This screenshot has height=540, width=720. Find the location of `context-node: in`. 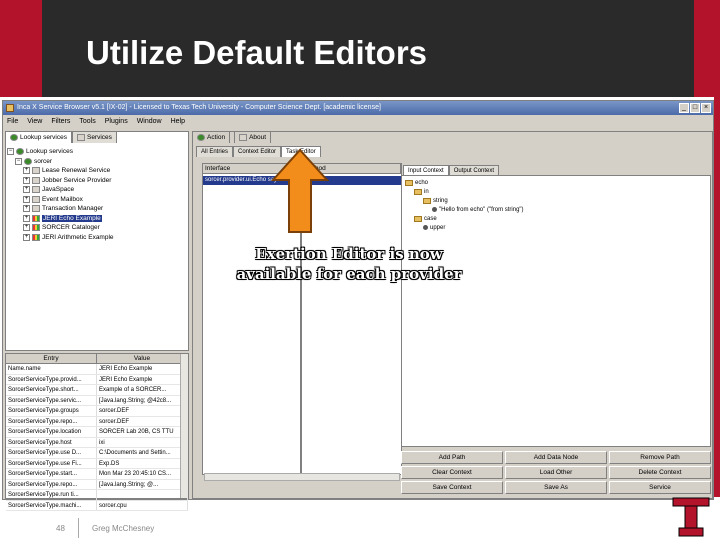

context-node: in is located at coordinates (464, 191).